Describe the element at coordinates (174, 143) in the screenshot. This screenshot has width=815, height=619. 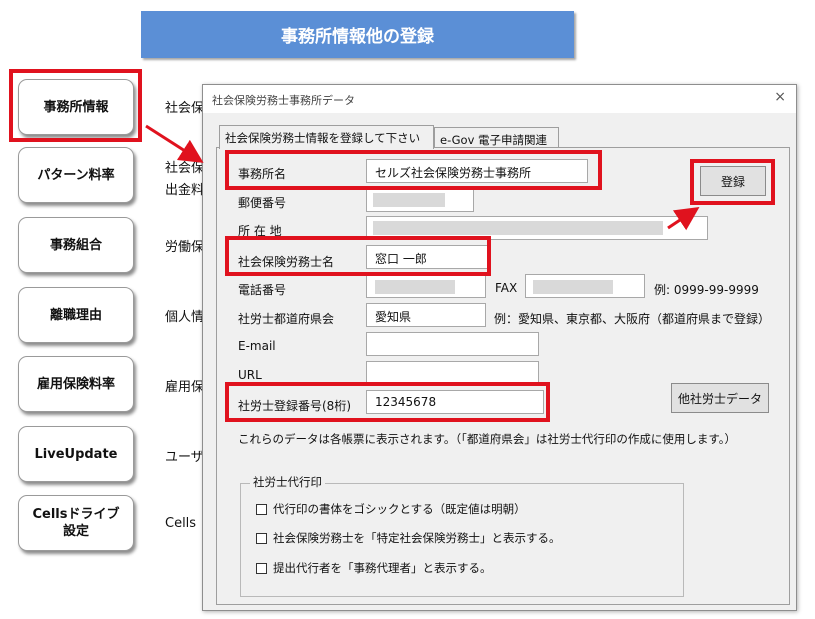
I see `arrow-to-dialog-icon` at that location.